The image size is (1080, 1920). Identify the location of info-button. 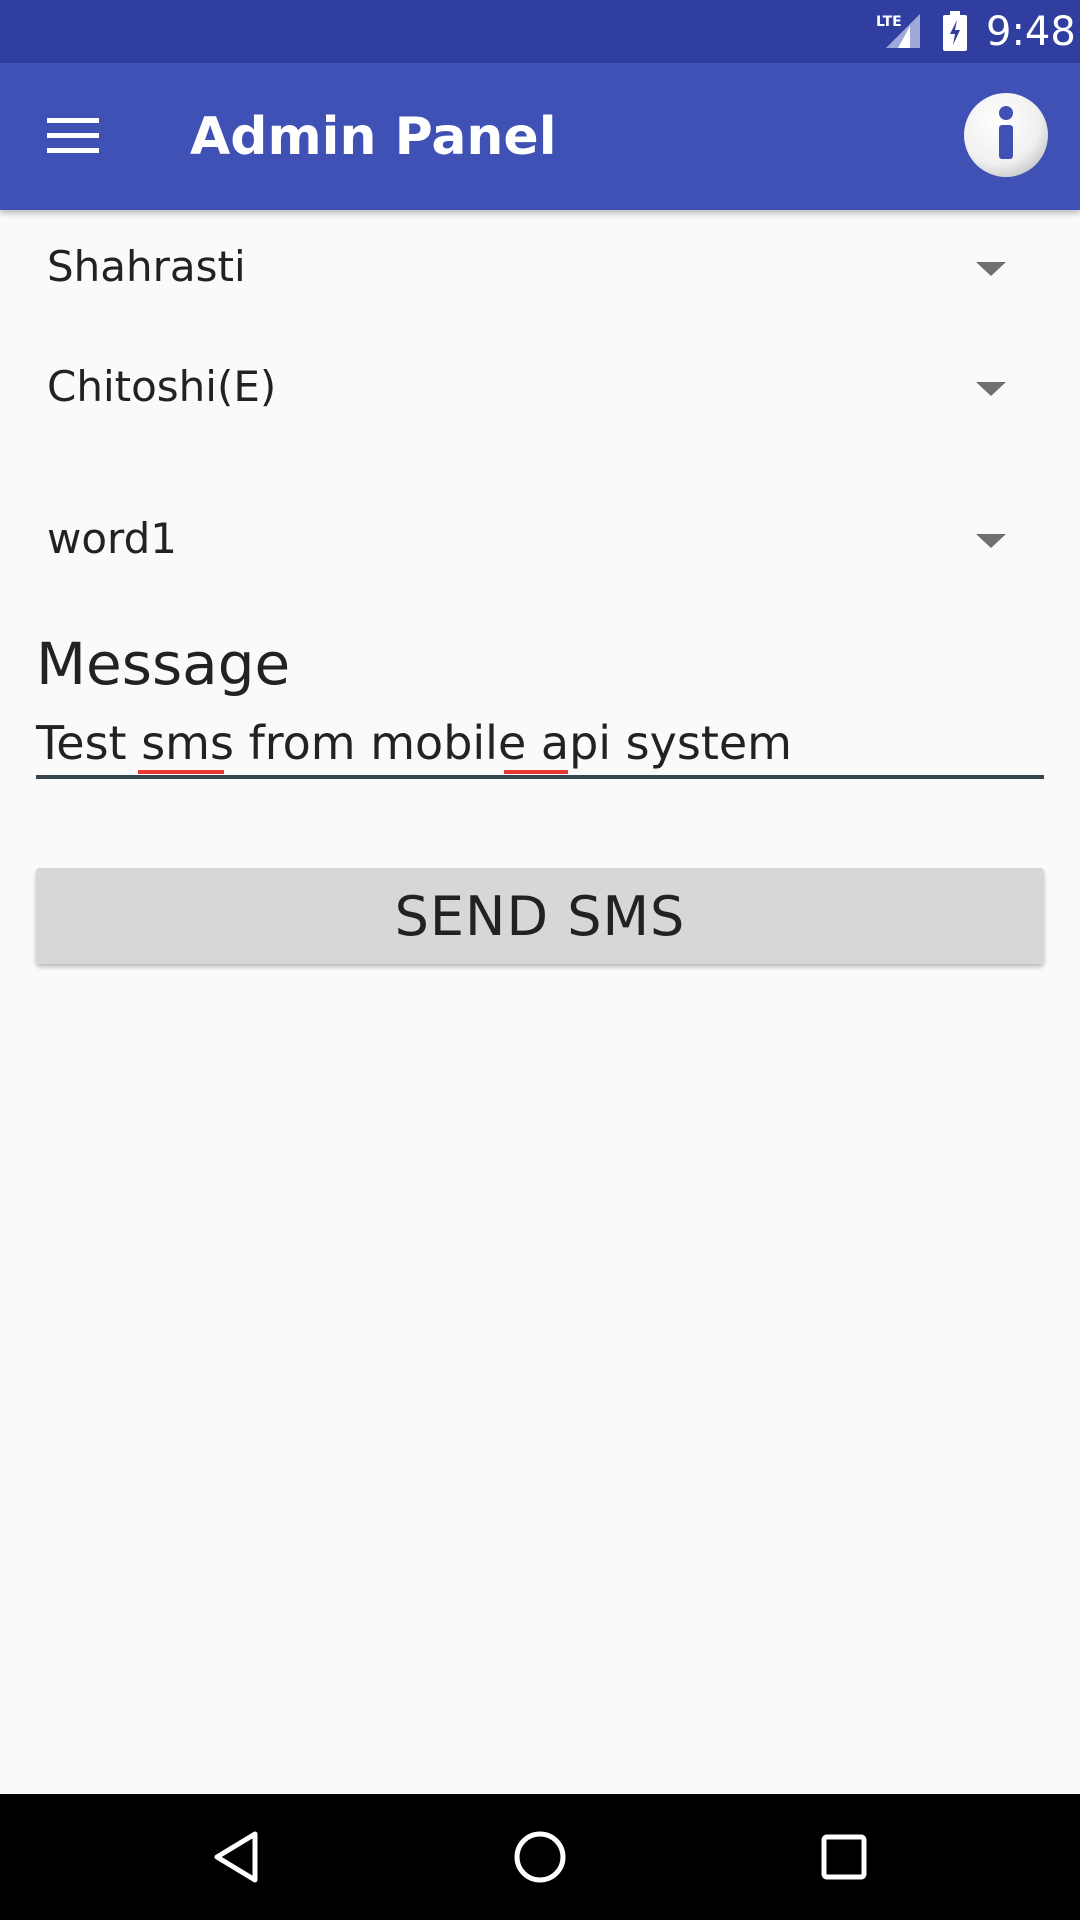
(1006, 135).